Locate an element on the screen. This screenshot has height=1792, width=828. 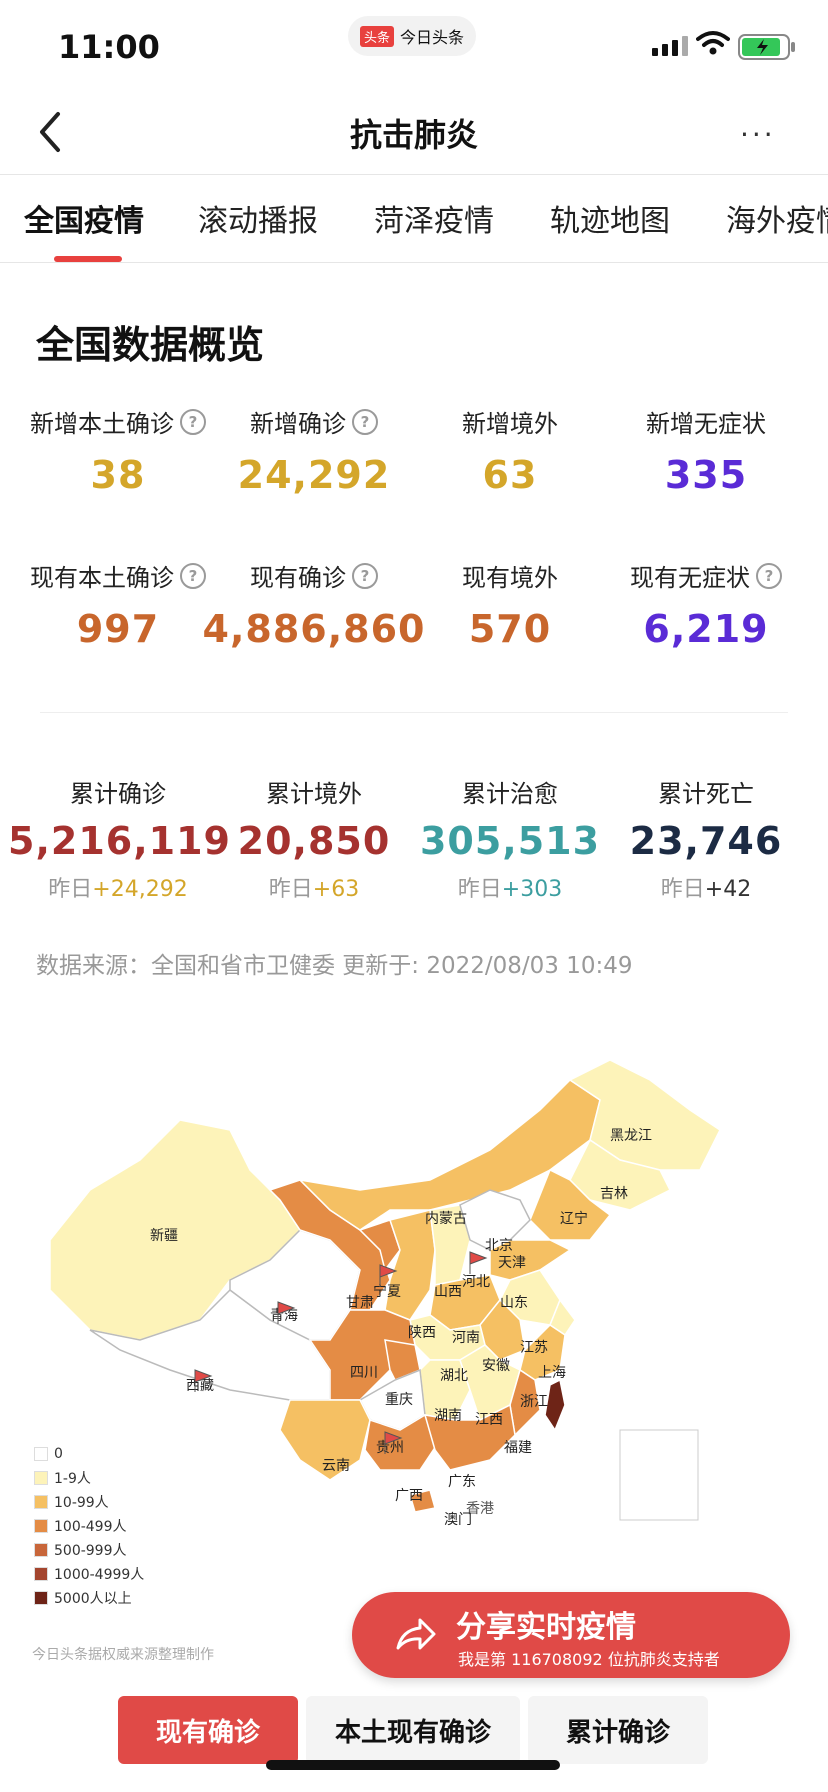
label-zhejiang: 浙江 is located at coordinates (534, 1401).